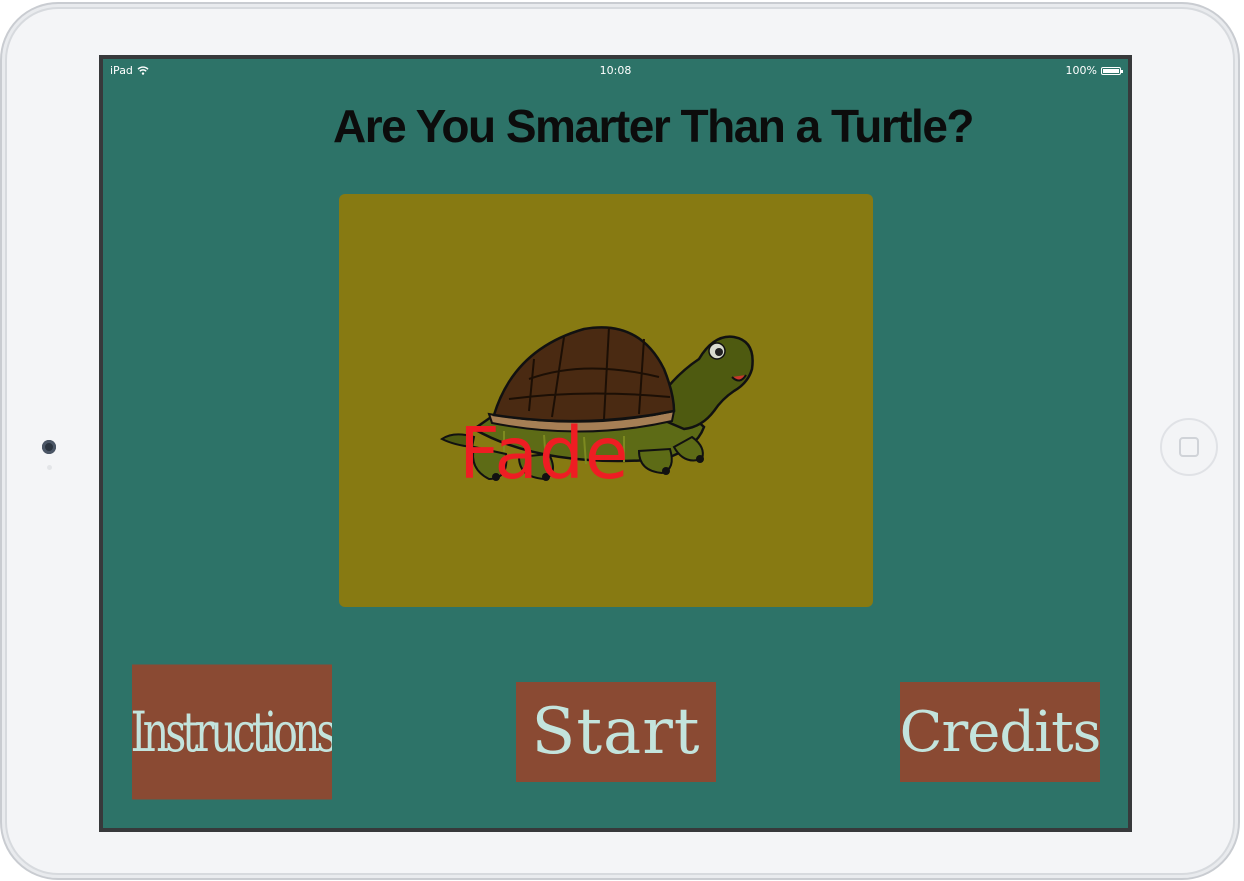 The image size is (1244, 881). I want to click on battery-indicator: 100%, so click(1094, 70).